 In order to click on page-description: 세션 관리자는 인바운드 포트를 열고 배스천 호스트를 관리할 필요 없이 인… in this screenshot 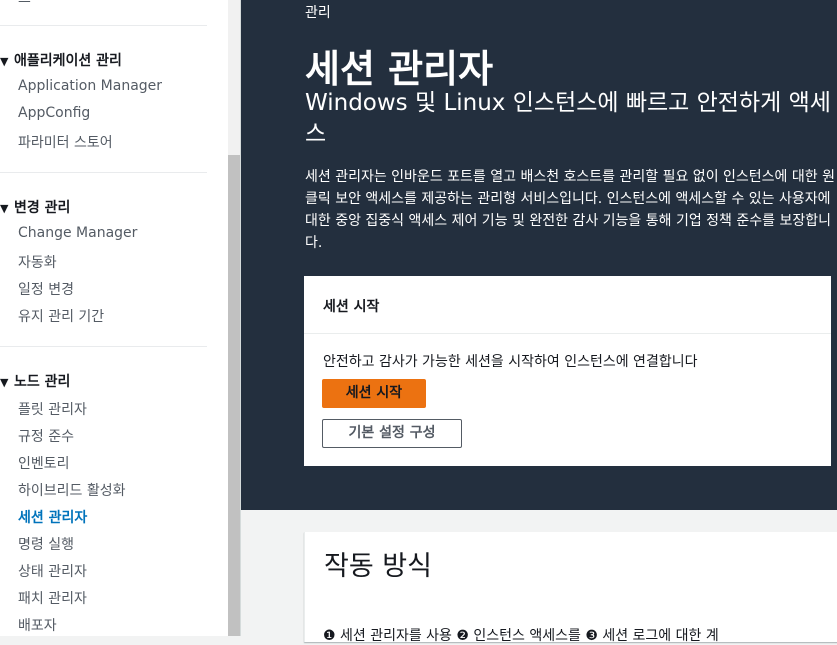, I will do `click(570, 210)`.